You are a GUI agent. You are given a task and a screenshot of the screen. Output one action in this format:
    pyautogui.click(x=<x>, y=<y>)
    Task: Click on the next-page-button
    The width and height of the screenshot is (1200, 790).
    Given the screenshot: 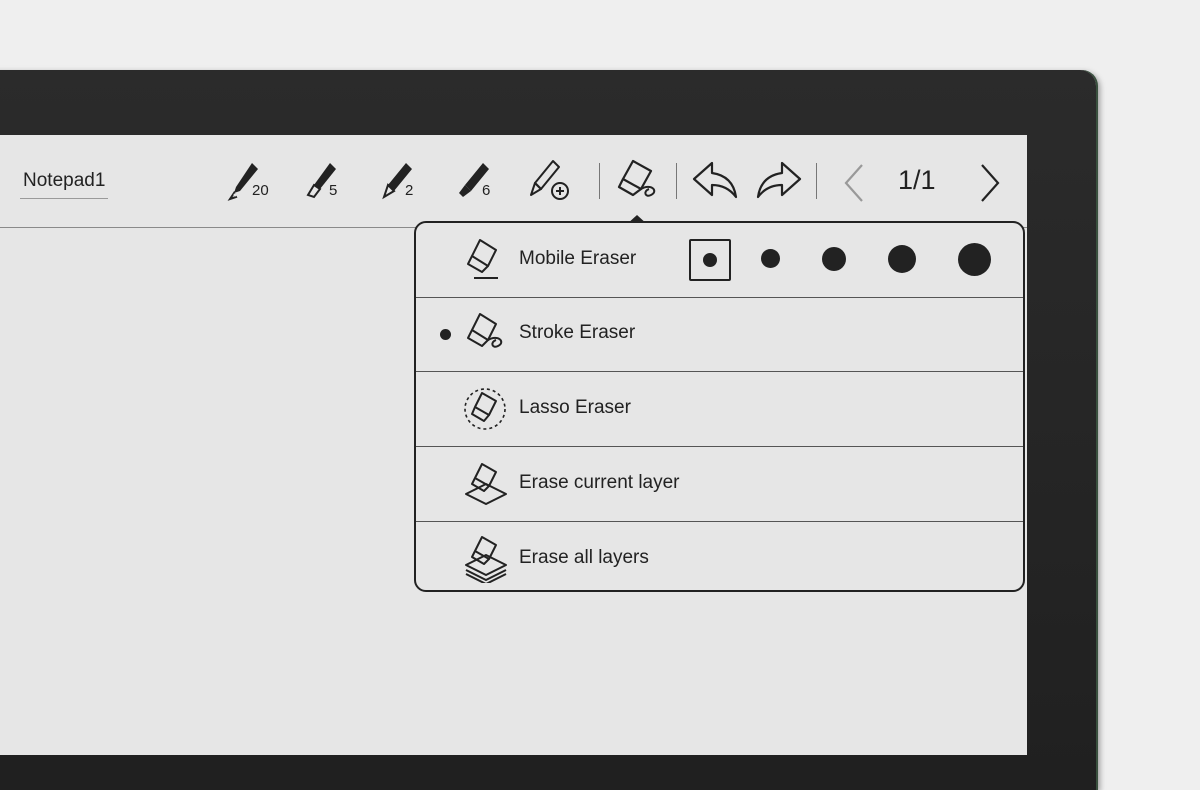 What is the action you would take?
    pyautogui.click(x=999, y=182)
    